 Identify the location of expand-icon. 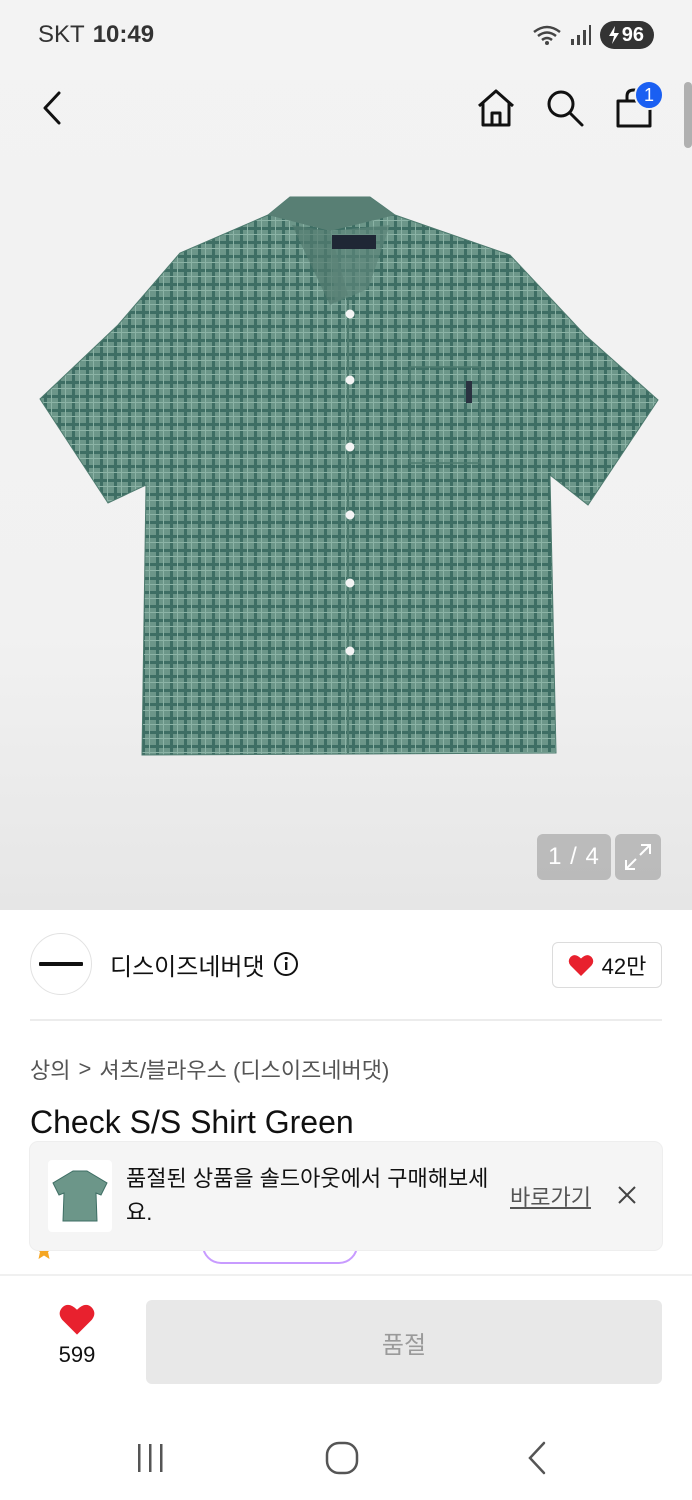
(638, 857).